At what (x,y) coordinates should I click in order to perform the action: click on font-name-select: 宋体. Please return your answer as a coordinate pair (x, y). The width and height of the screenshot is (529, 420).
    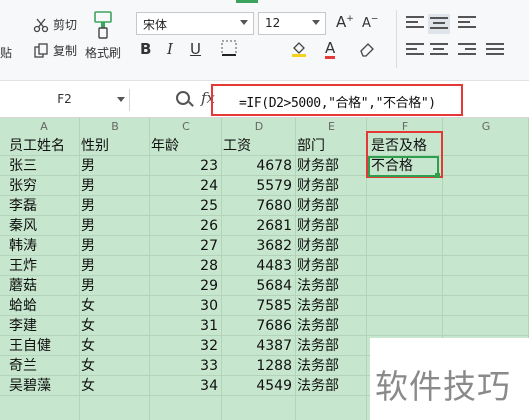
    Looking at the image, I should click on (195, 23).